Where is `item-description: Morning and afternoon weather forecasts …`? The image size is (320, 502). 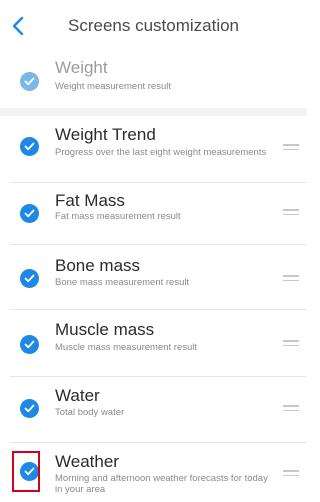
item-description: Morning and afternoon weather forecasts … is located at coordinates (161, 484).